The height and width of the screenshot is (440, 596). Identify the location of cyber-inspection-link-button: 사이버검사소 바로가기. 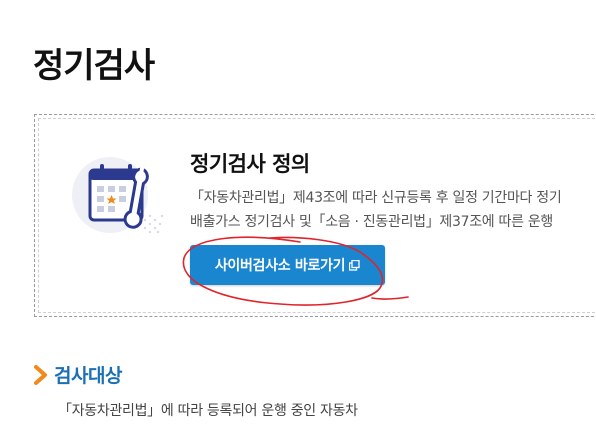
(287, 265).